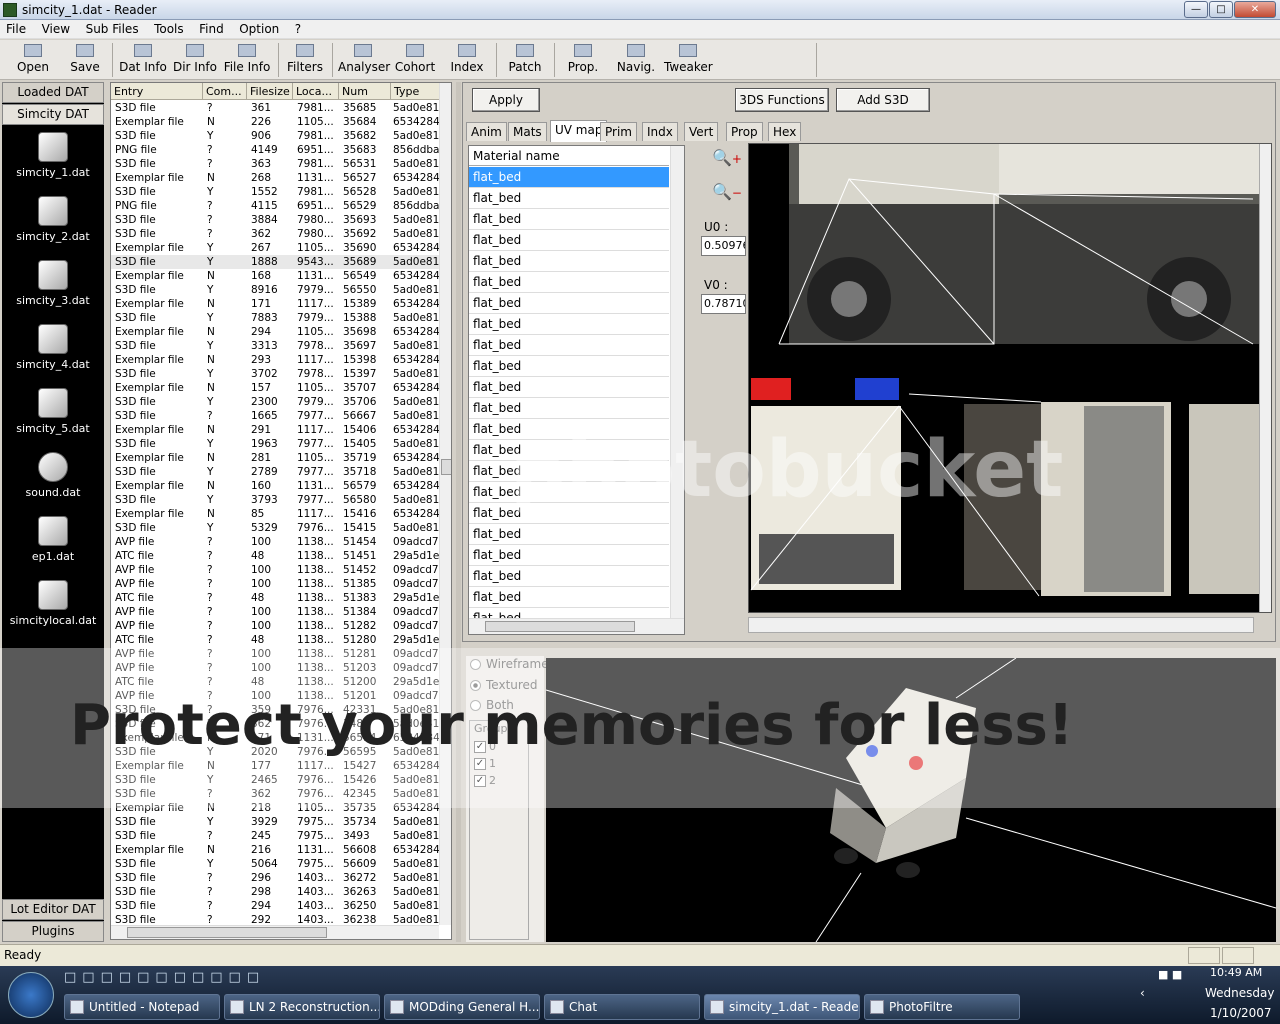 The image size is (1280, 1024). Describe the element at coordinates (276, 178) in the screenshot. I see `file-row: Exemplar file N 268 1131... 56527 6534284` at that location.